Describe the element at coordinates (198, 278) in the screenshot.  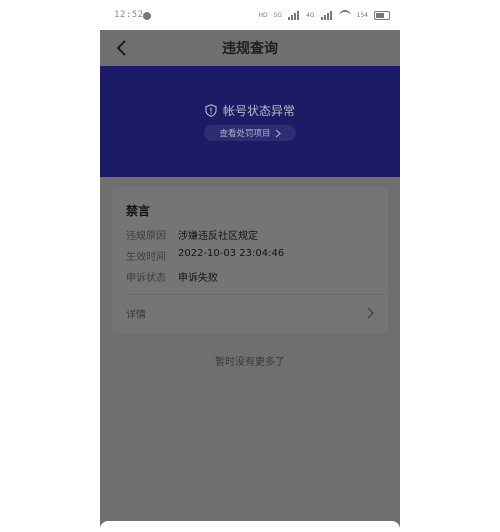
I see `row-value: 申诉失败` at that location.